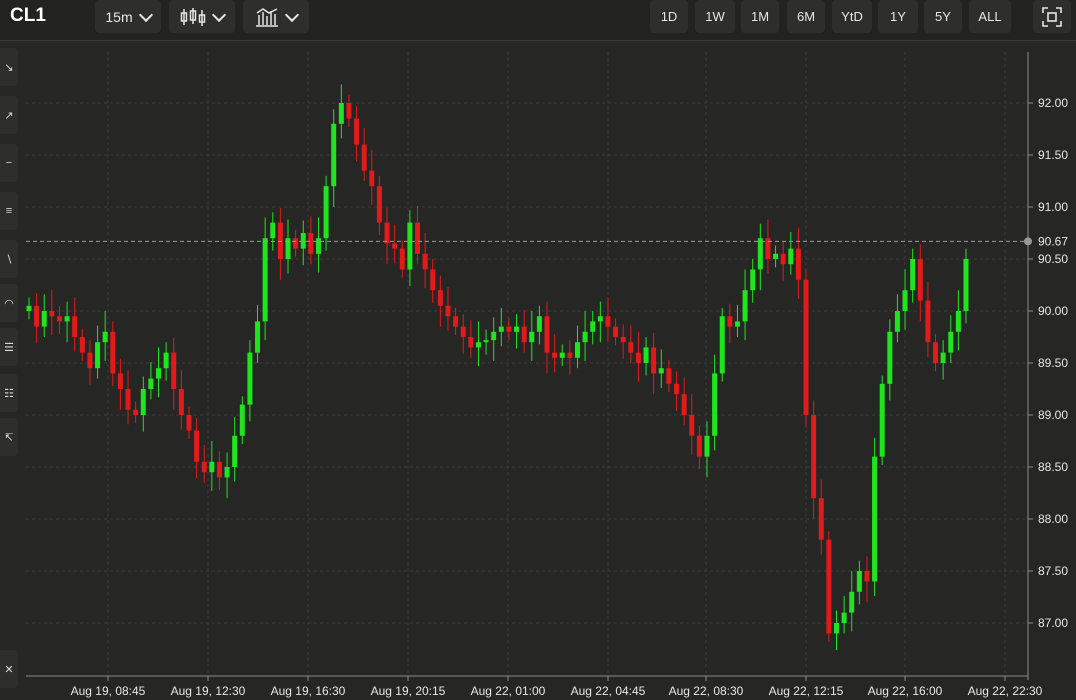  Describe the element at coordinates (145, 14) in the screenshot. I see `chevron-down-icon` at that location.